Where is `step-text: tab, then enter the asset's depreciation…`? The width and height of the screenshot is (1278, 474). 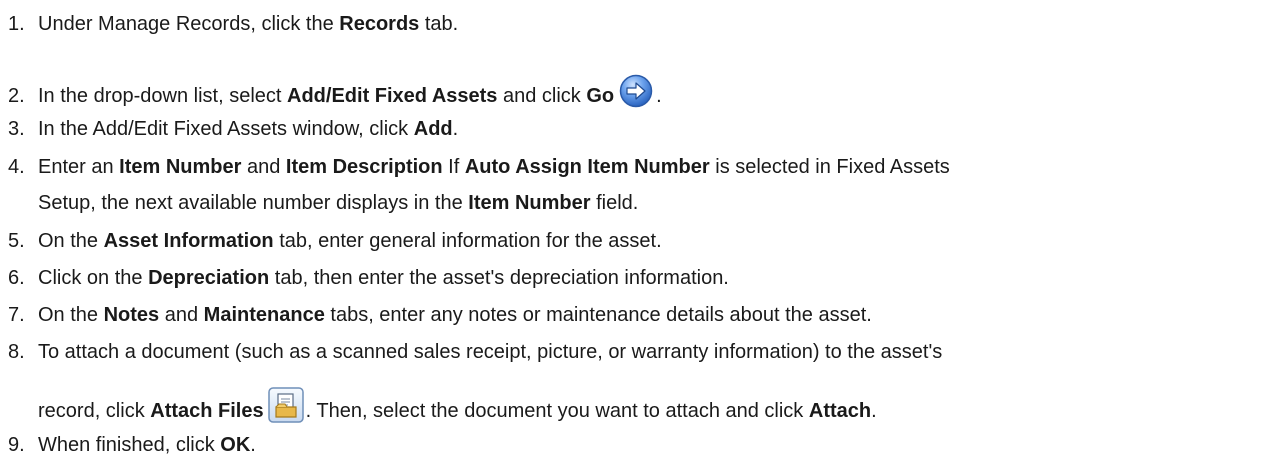
step-text: tab, then enter the asset's depreciation… is located at coordinates (499, 278).